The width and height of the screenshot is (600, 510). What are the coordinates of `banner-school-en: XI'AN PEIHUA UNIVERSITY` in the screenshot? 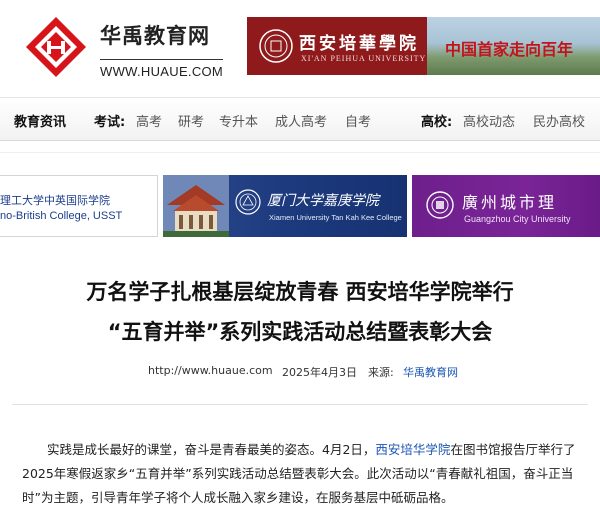 It's located at (364, 58).